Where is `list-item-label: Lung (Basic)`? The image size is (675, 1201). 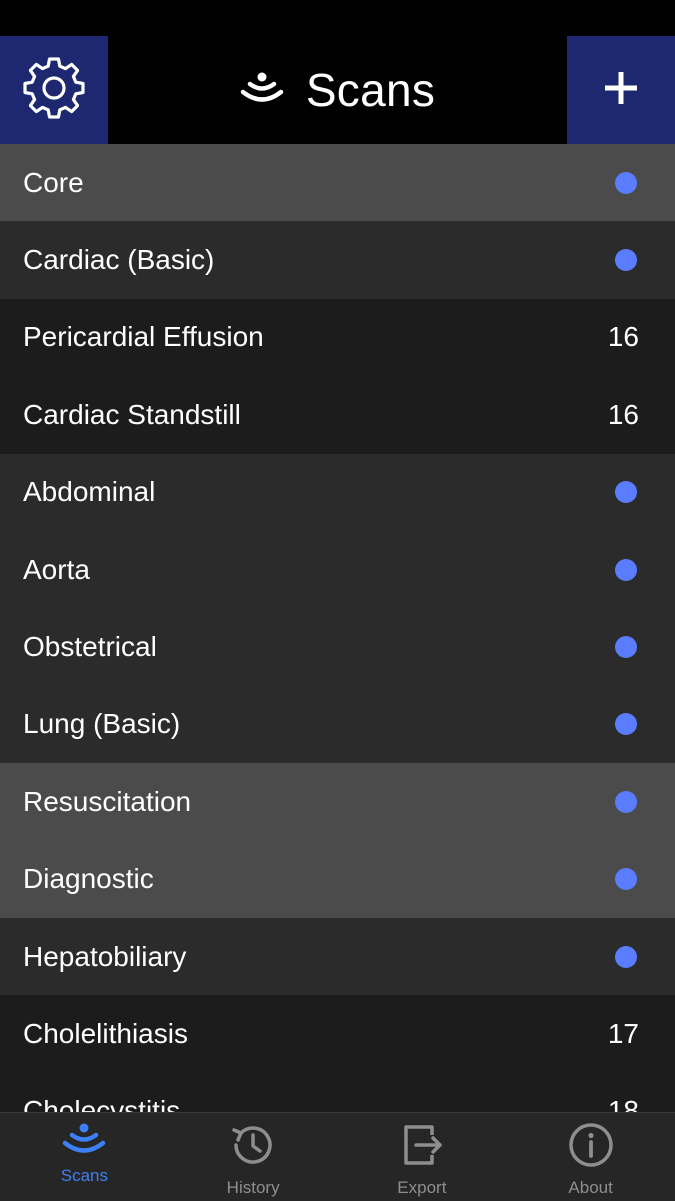 list-item-label: Lung (Basic) is located at coordinates (102, 724).